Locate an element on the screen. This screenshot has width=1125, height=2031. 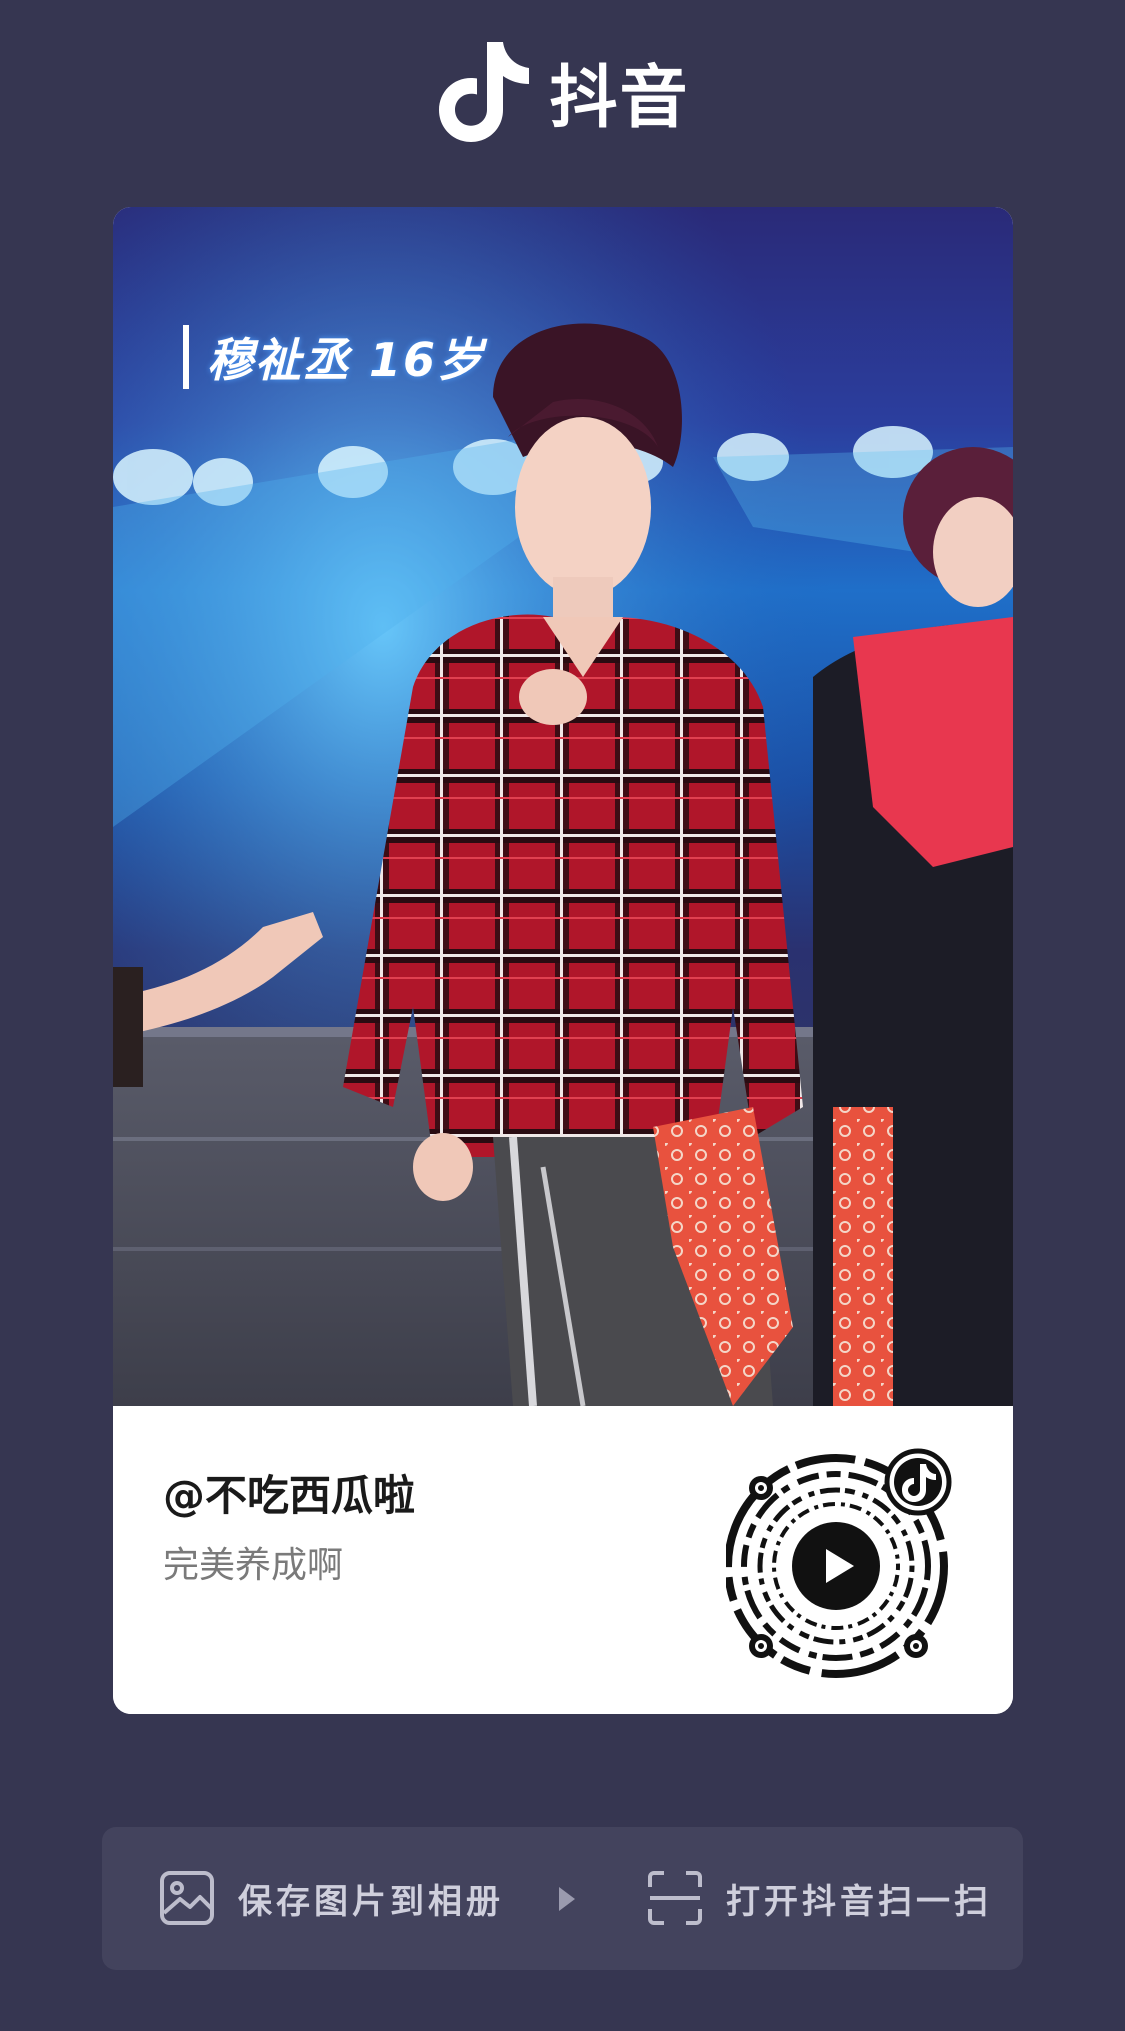
triangle-right-icon is located at coordinates (567, 1899).